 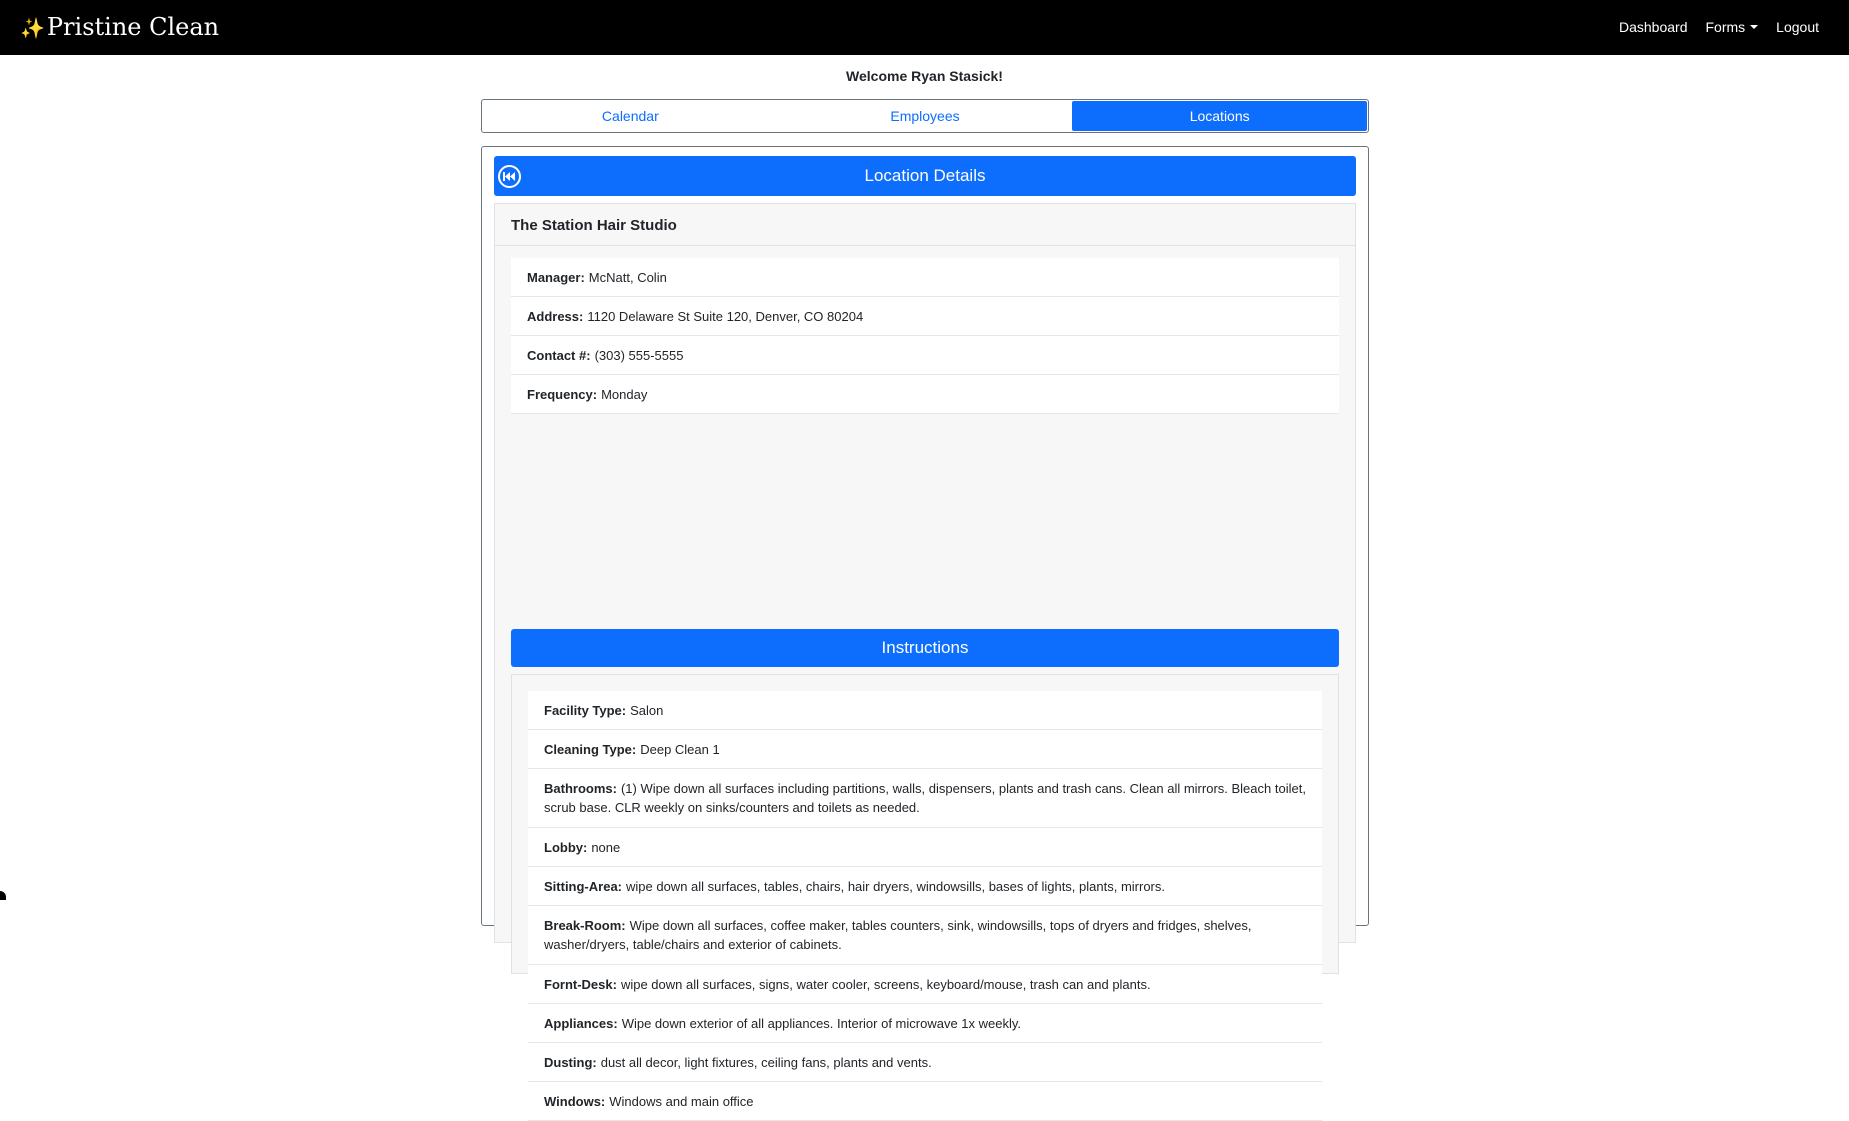 What do you see at coordinates (583, 886) in the screenshot?
I see `instruction-label: Sitting-Area:` at bounding box center [583, 886].